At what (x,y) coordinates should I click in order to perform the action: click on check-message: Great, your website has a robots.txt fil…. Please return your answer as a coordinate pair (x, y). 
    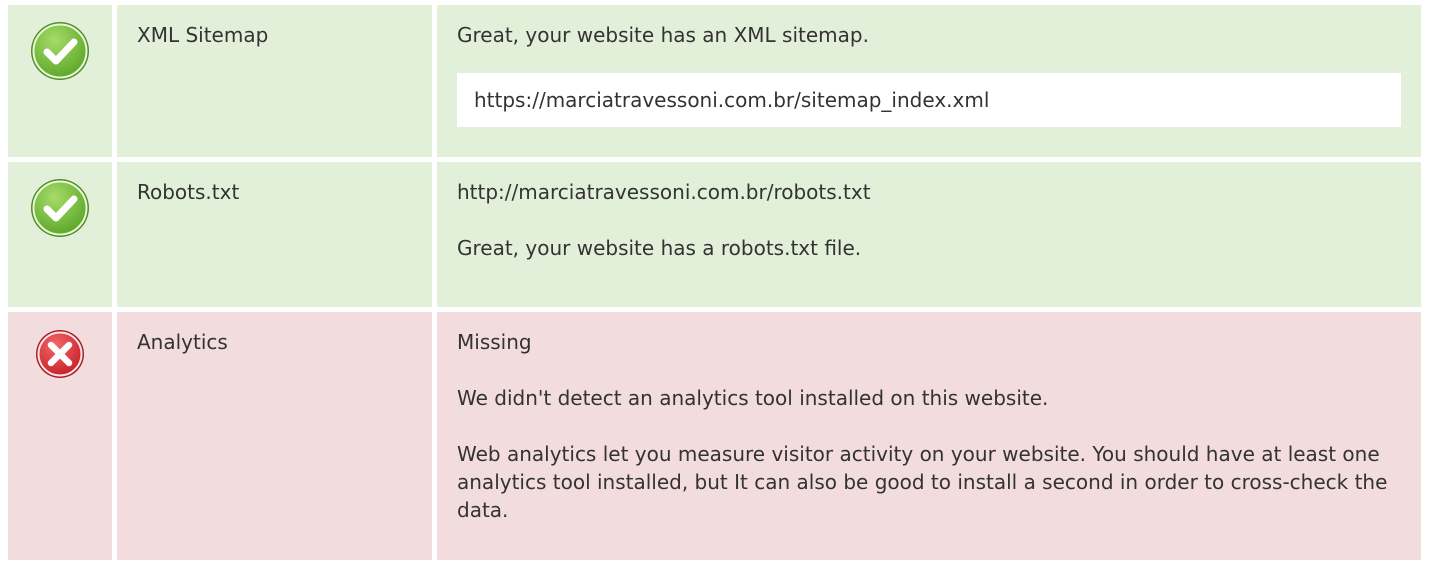
    Looking at the image, I should click on (659, 248).